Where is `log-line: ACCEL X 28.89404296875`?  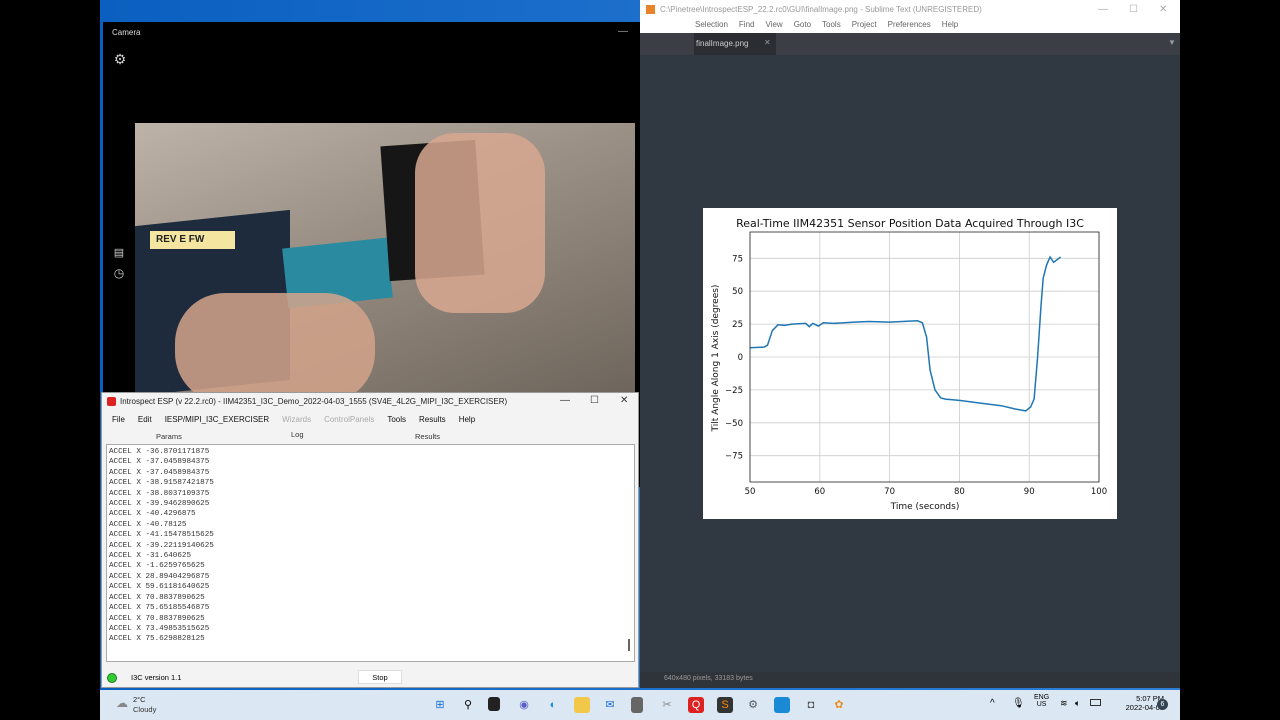 log-line: ACCEL X 28.89404296875 is located at coordinates (159, 576).